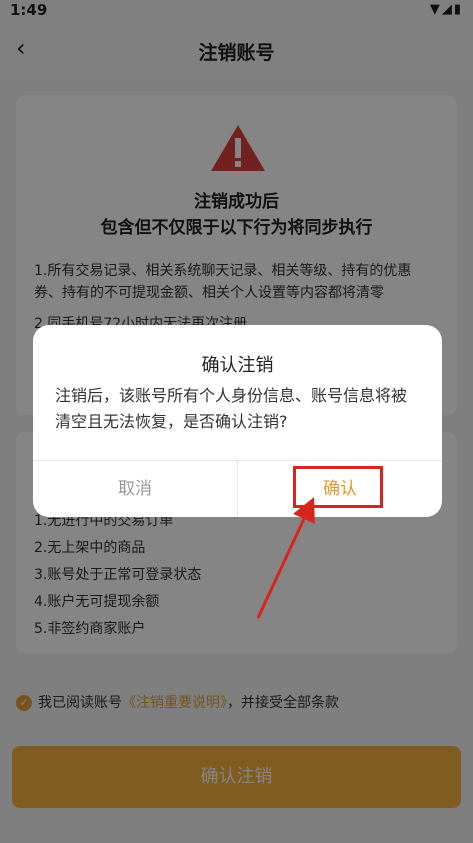 This screenshot has height=843, width=473. I want to click on dialog-cancel-button: 取消, so click(135, 489).